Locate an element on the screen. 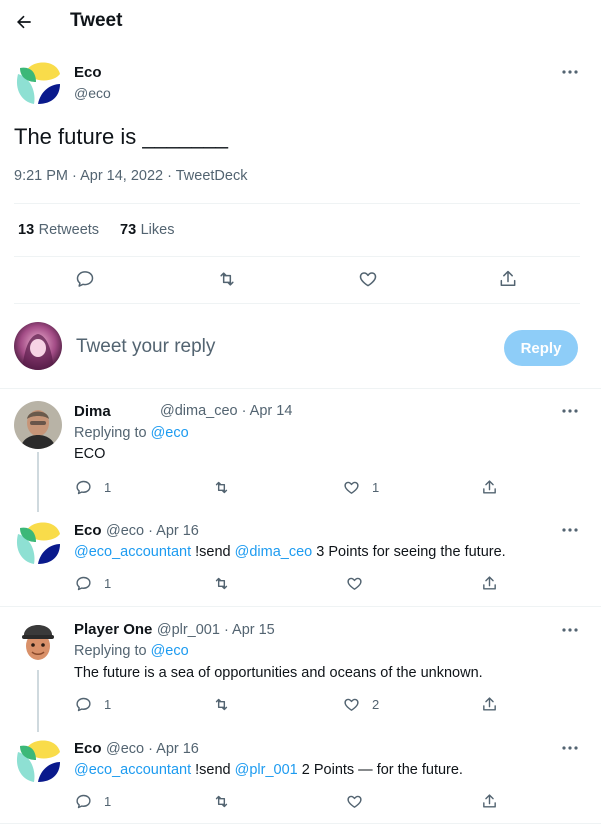 The width and height of the screenshot is (601, 826). player-one-avatar-image is located at coordinates (38, 642).